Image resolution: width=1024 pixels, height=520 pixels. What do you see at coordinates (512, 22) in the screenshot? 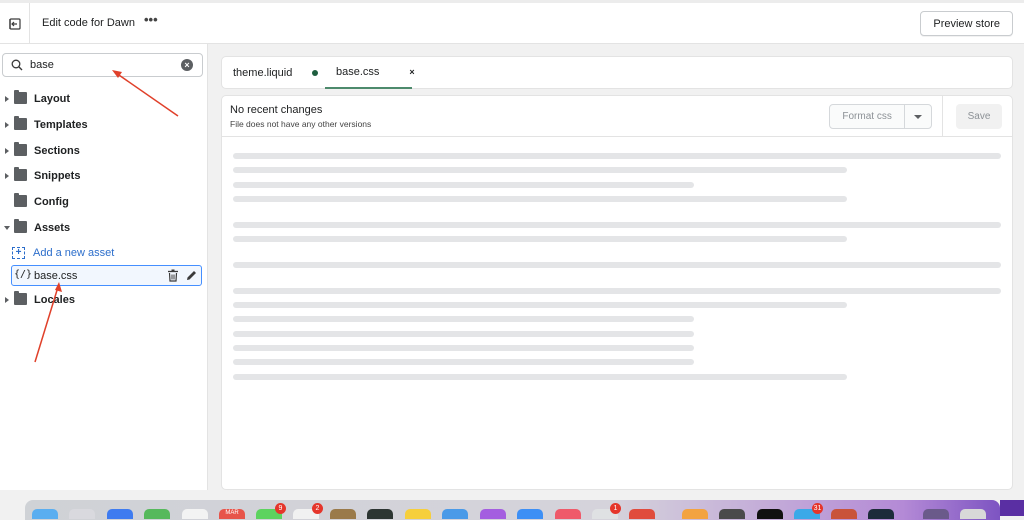
I see `top-bar: Edit code for Dawn ••• Preview store` at bounding box center [512, 22].